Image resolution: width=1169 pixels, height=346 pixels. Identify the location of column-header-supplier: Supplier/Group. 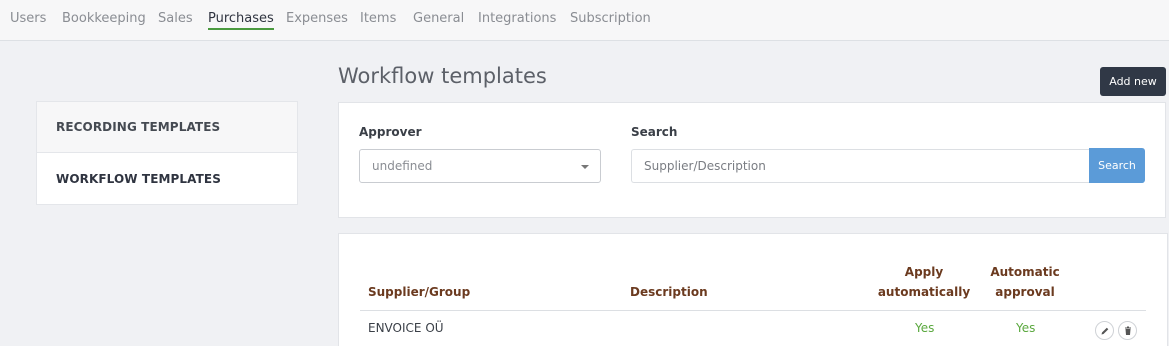
(419, 292).